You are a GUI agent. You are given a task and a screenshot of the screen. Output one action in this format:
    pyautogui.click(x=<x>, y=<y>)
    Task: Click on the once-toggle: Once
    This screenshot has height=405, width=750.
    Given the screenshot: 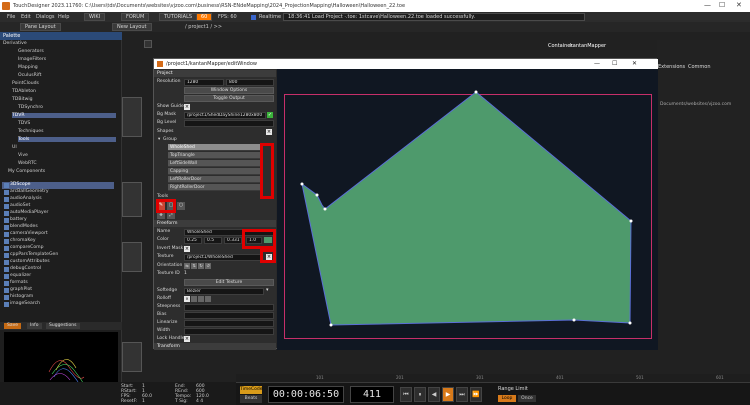 What is the action you would take?
    pyautogui.click(x=527, y=398)
    